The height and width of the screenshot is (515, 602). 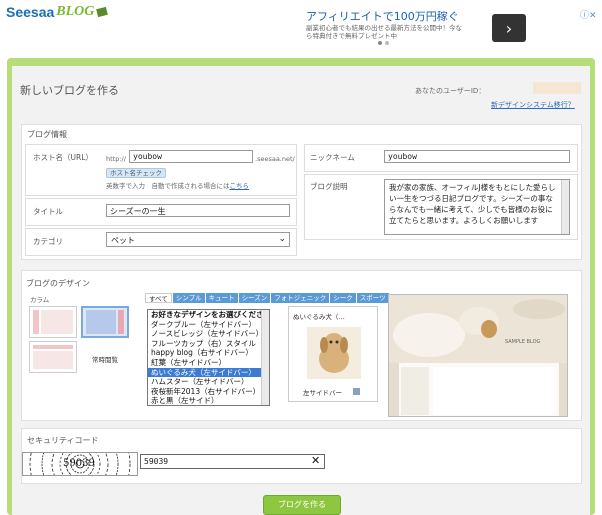 I want to click on column-label: カラム, so click(x=40, y=300).